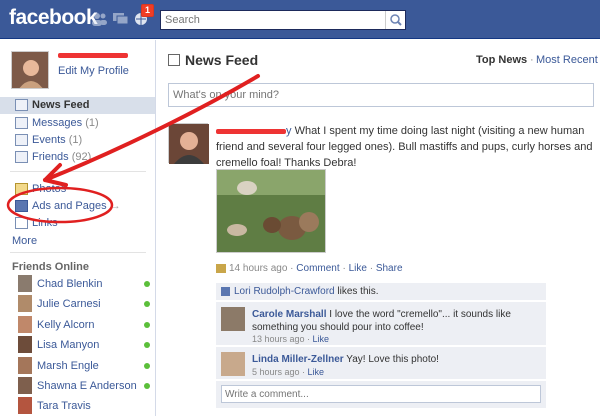 This screenshot has height=416, width=600. I want to click on online-friend: Julie Carnesi, so click(83, 304).